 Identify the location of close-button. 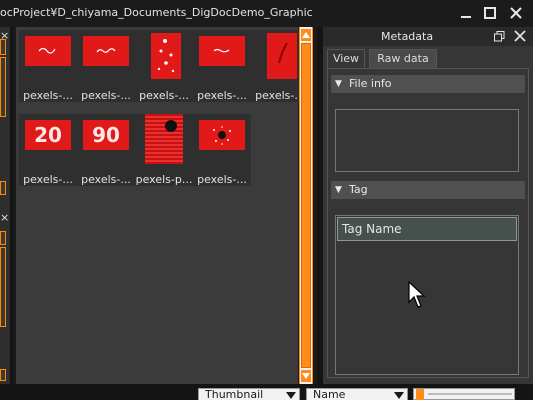
(516, 13).